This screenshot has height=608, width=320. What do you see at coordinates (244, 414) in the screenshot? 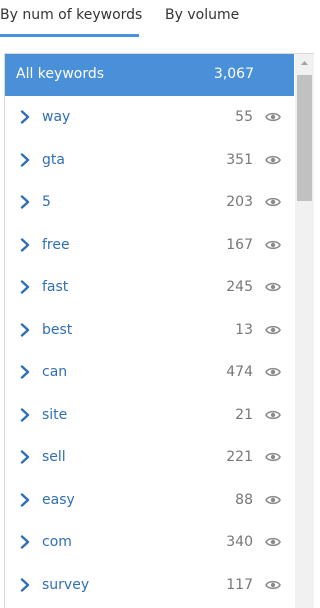
I see `keyword-count: 21` at bounding box center [244, 414].